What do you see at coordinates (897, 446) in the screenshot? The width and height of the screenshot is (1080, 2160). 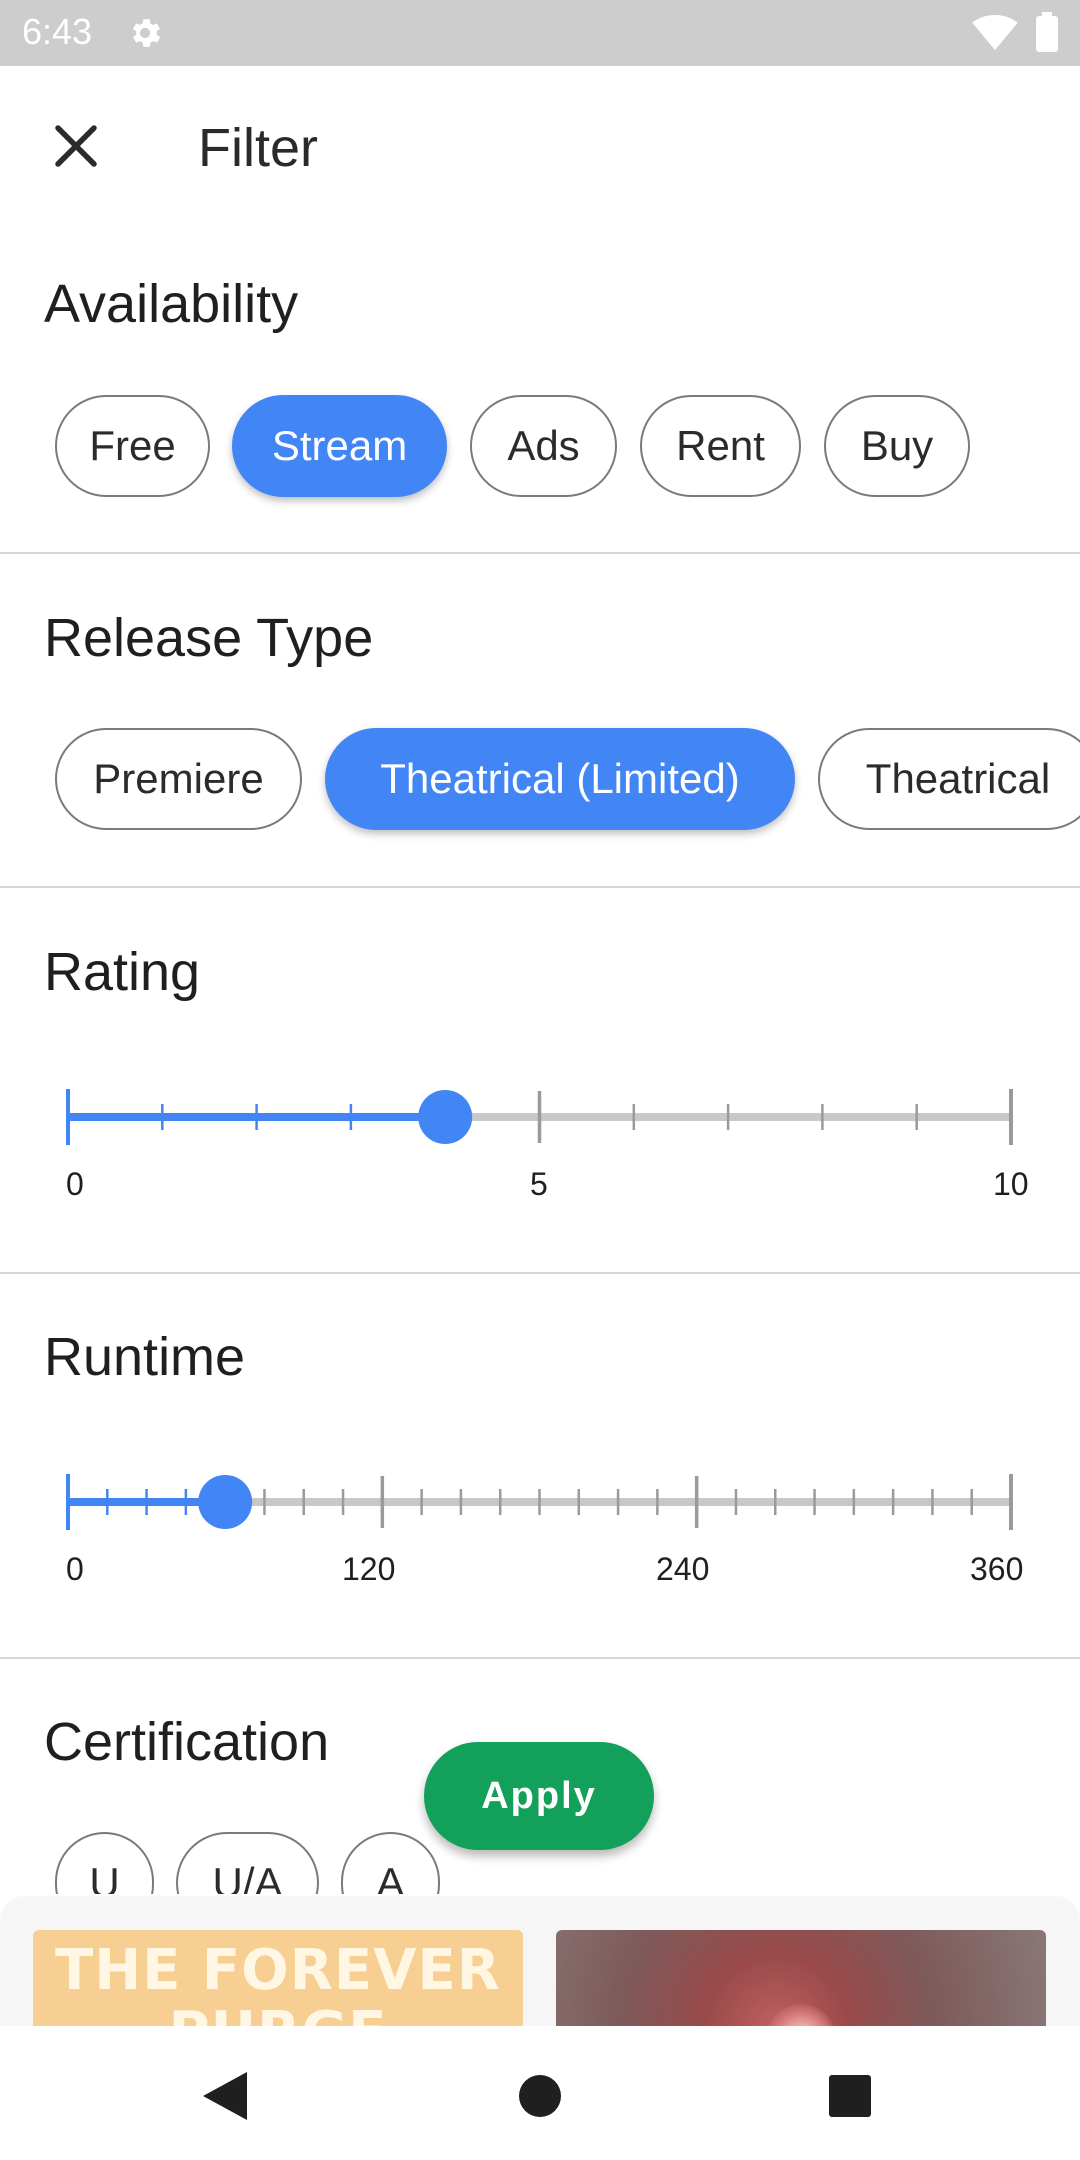 I see `chip-buy: Buy` at bounding box center [897, 446].